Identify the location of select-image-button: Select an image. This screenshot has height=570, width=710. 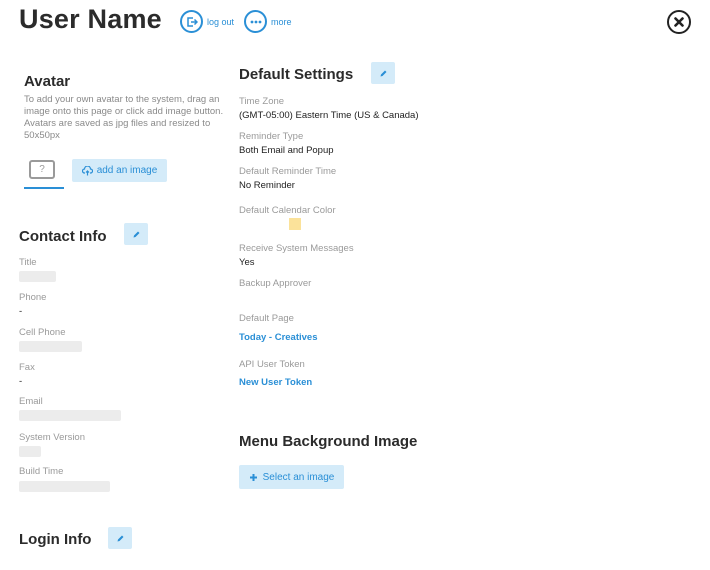
(291, 477).